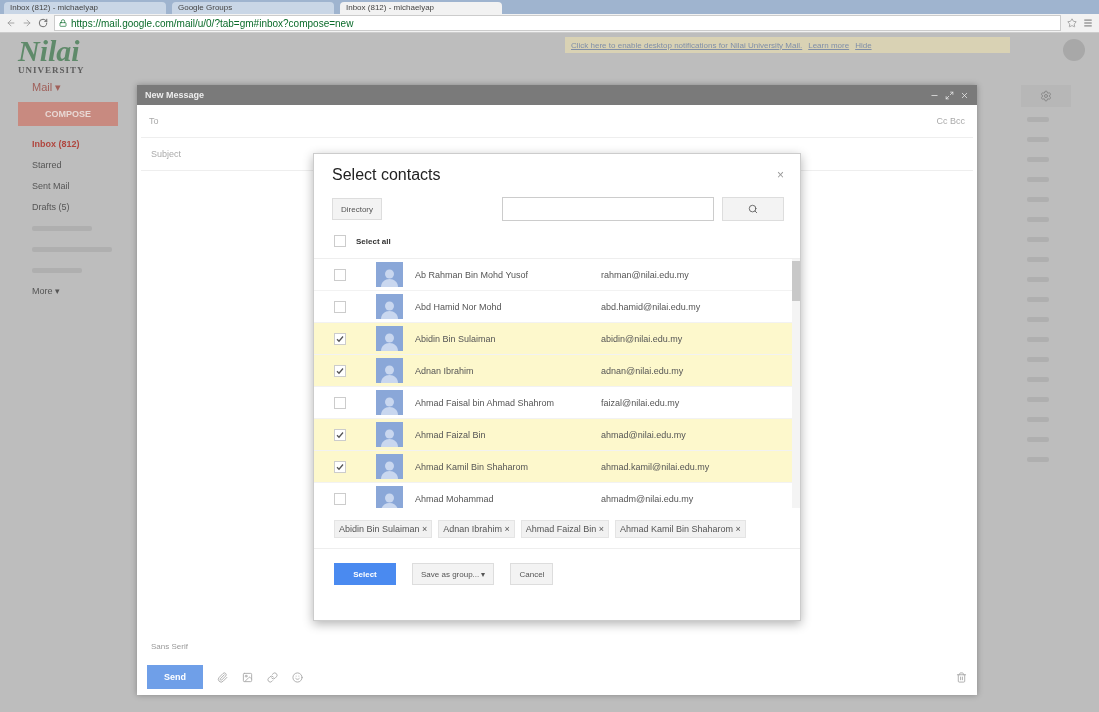 The width and height of the screenshot is (1099, 712). What do you see at coordinates (49, 51) in the screenshot?
I see `logo-text: Nilai` at bounding box center [49, 51].